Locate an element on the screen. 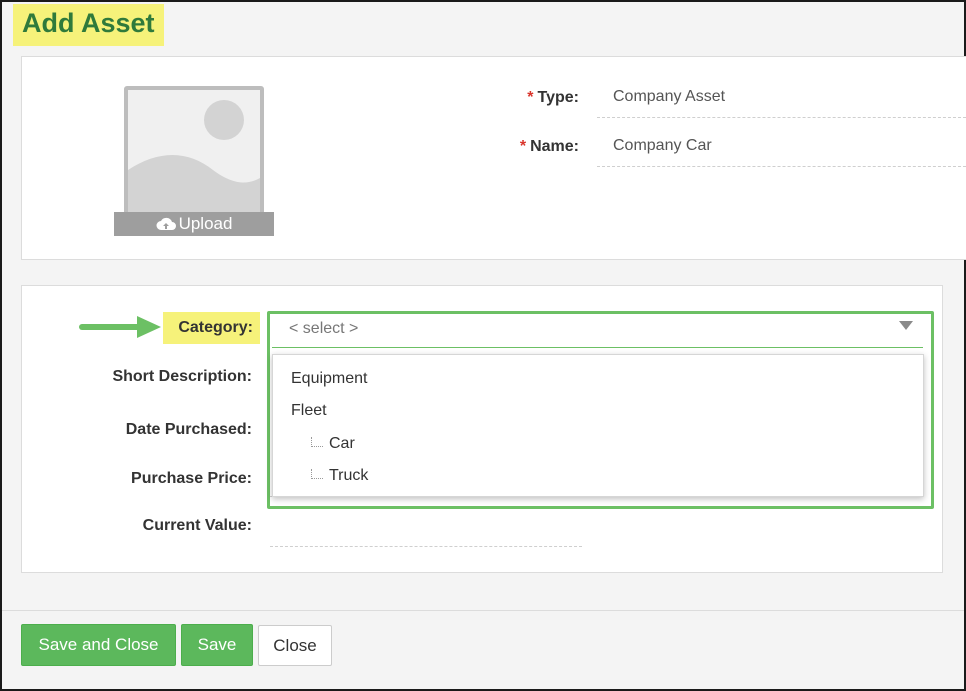 The height and width of the screenshot is (691, 966). category-option-truck-label: Truck is located at coordinates (349, 475).